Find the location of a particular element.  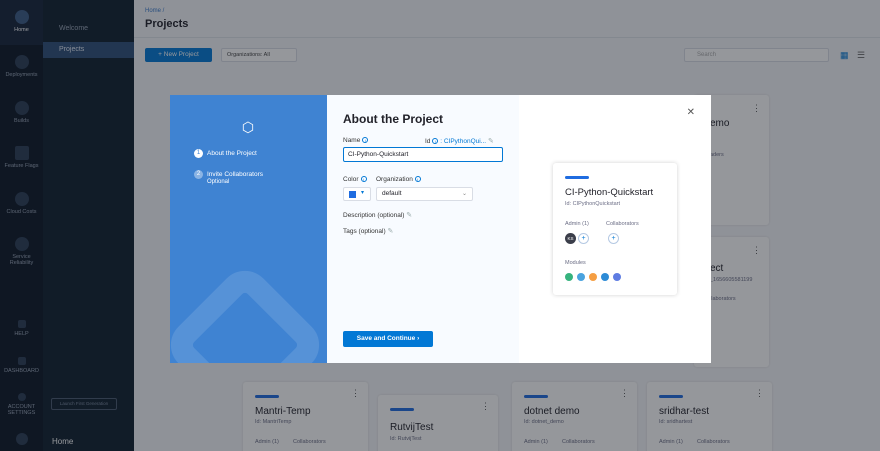

step-optional-label: Optional is located at coordinates (218, 182).